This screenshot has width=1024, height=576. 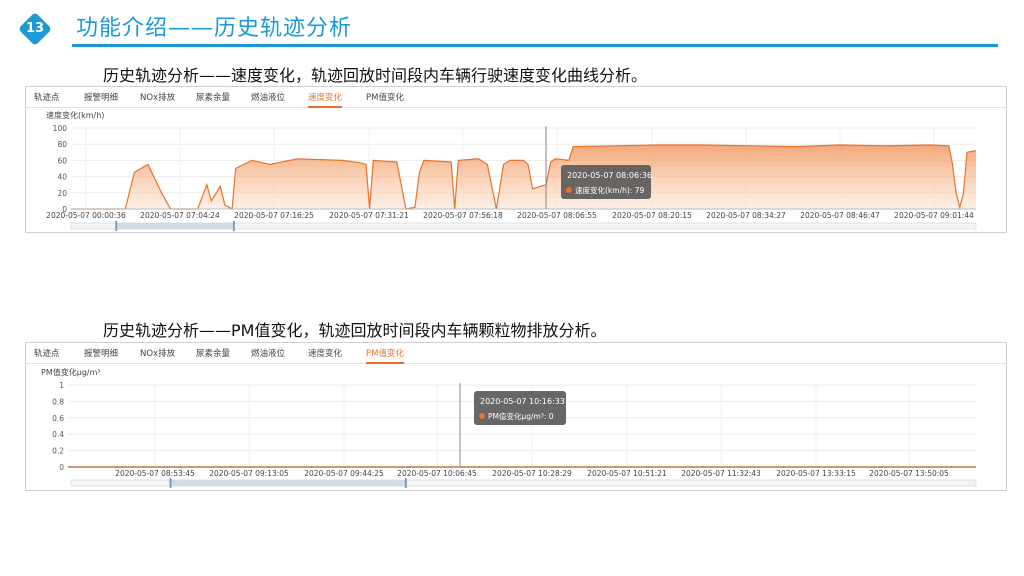 I want to click on y-tick-label: 0.8, so click(x=58, y=401).